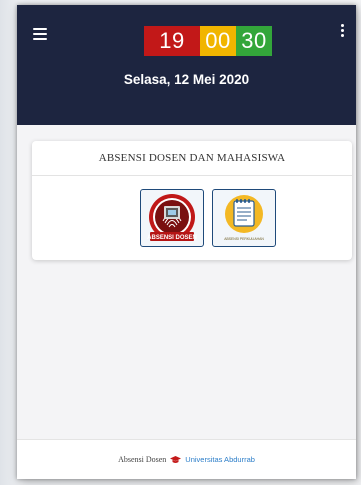 The height and width of the screenshot is (485, 361). What do you see at coordinates (244, 239) in the screenshot?
I see `absensi-perkuliahan-tile-label: ABSENSI PERKULIAHAN` at bounding box center [244, 239].